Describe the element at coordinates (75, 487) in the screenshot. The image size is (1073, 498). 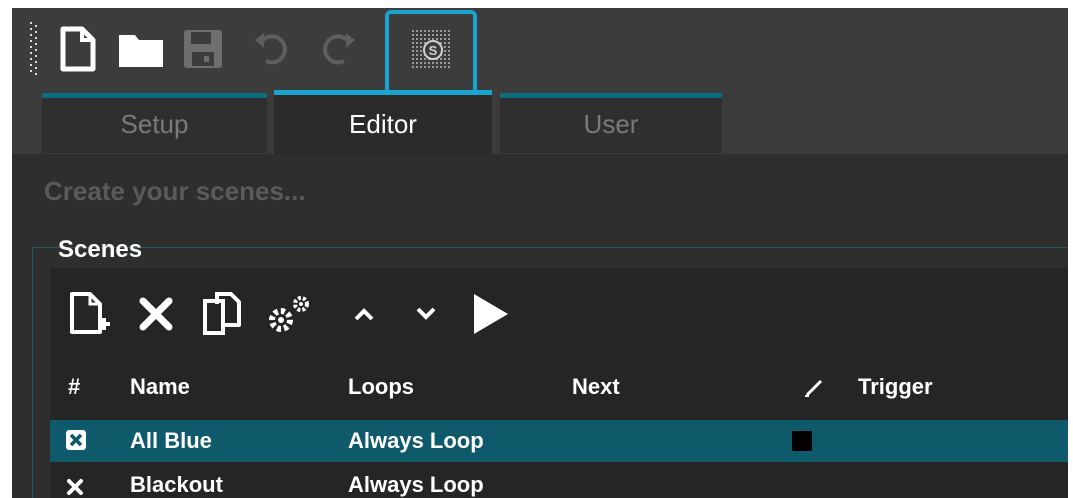
I see `row-delete-icon` at that location.